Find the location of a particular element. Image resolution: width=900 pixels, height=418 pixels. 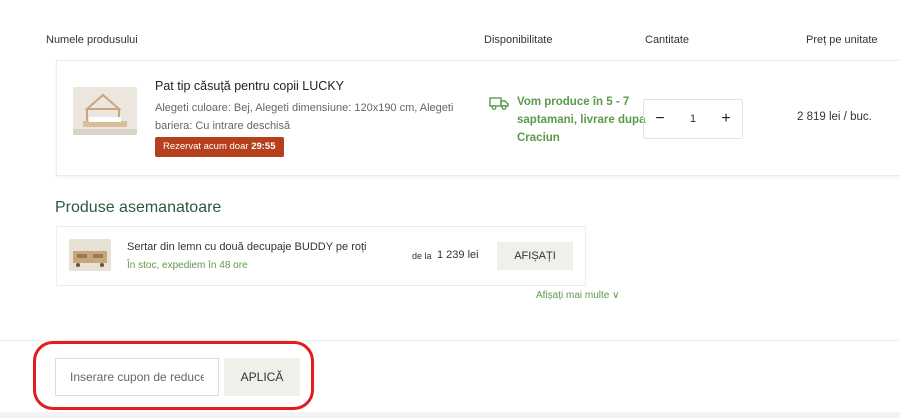

bed-thumbnail is located at coordinates (105, 111).